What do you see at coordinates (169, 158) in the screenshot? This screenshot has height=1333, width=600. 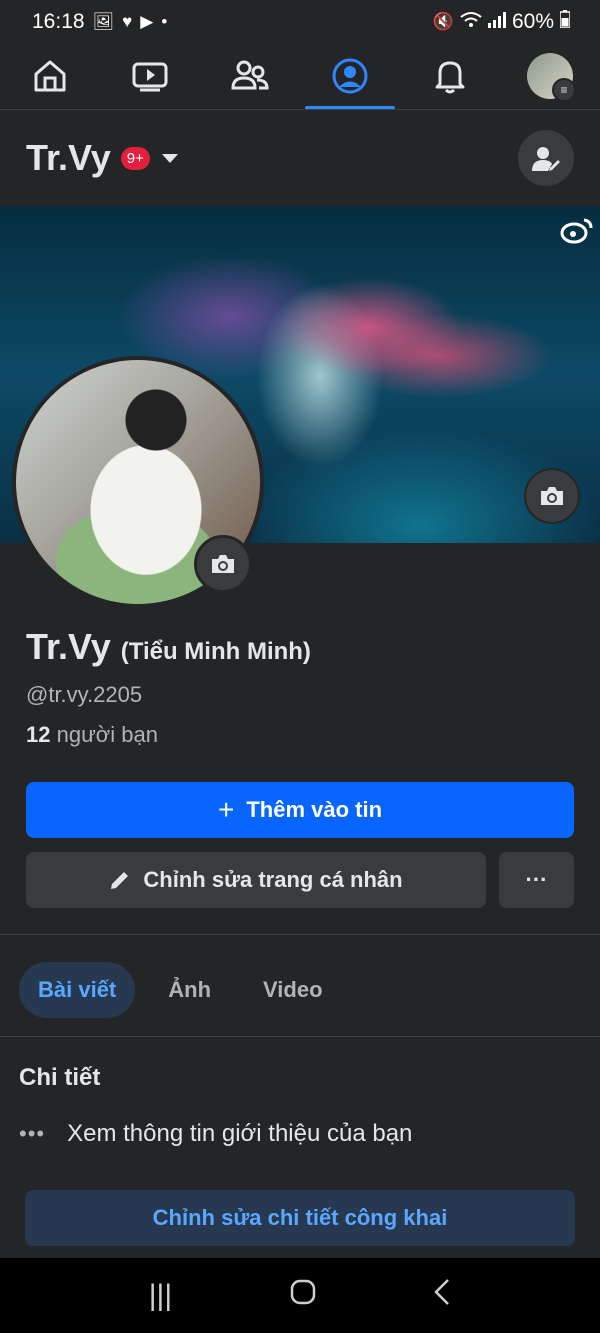 I see `chevron-down-icon` at bounding box center [169, 158].